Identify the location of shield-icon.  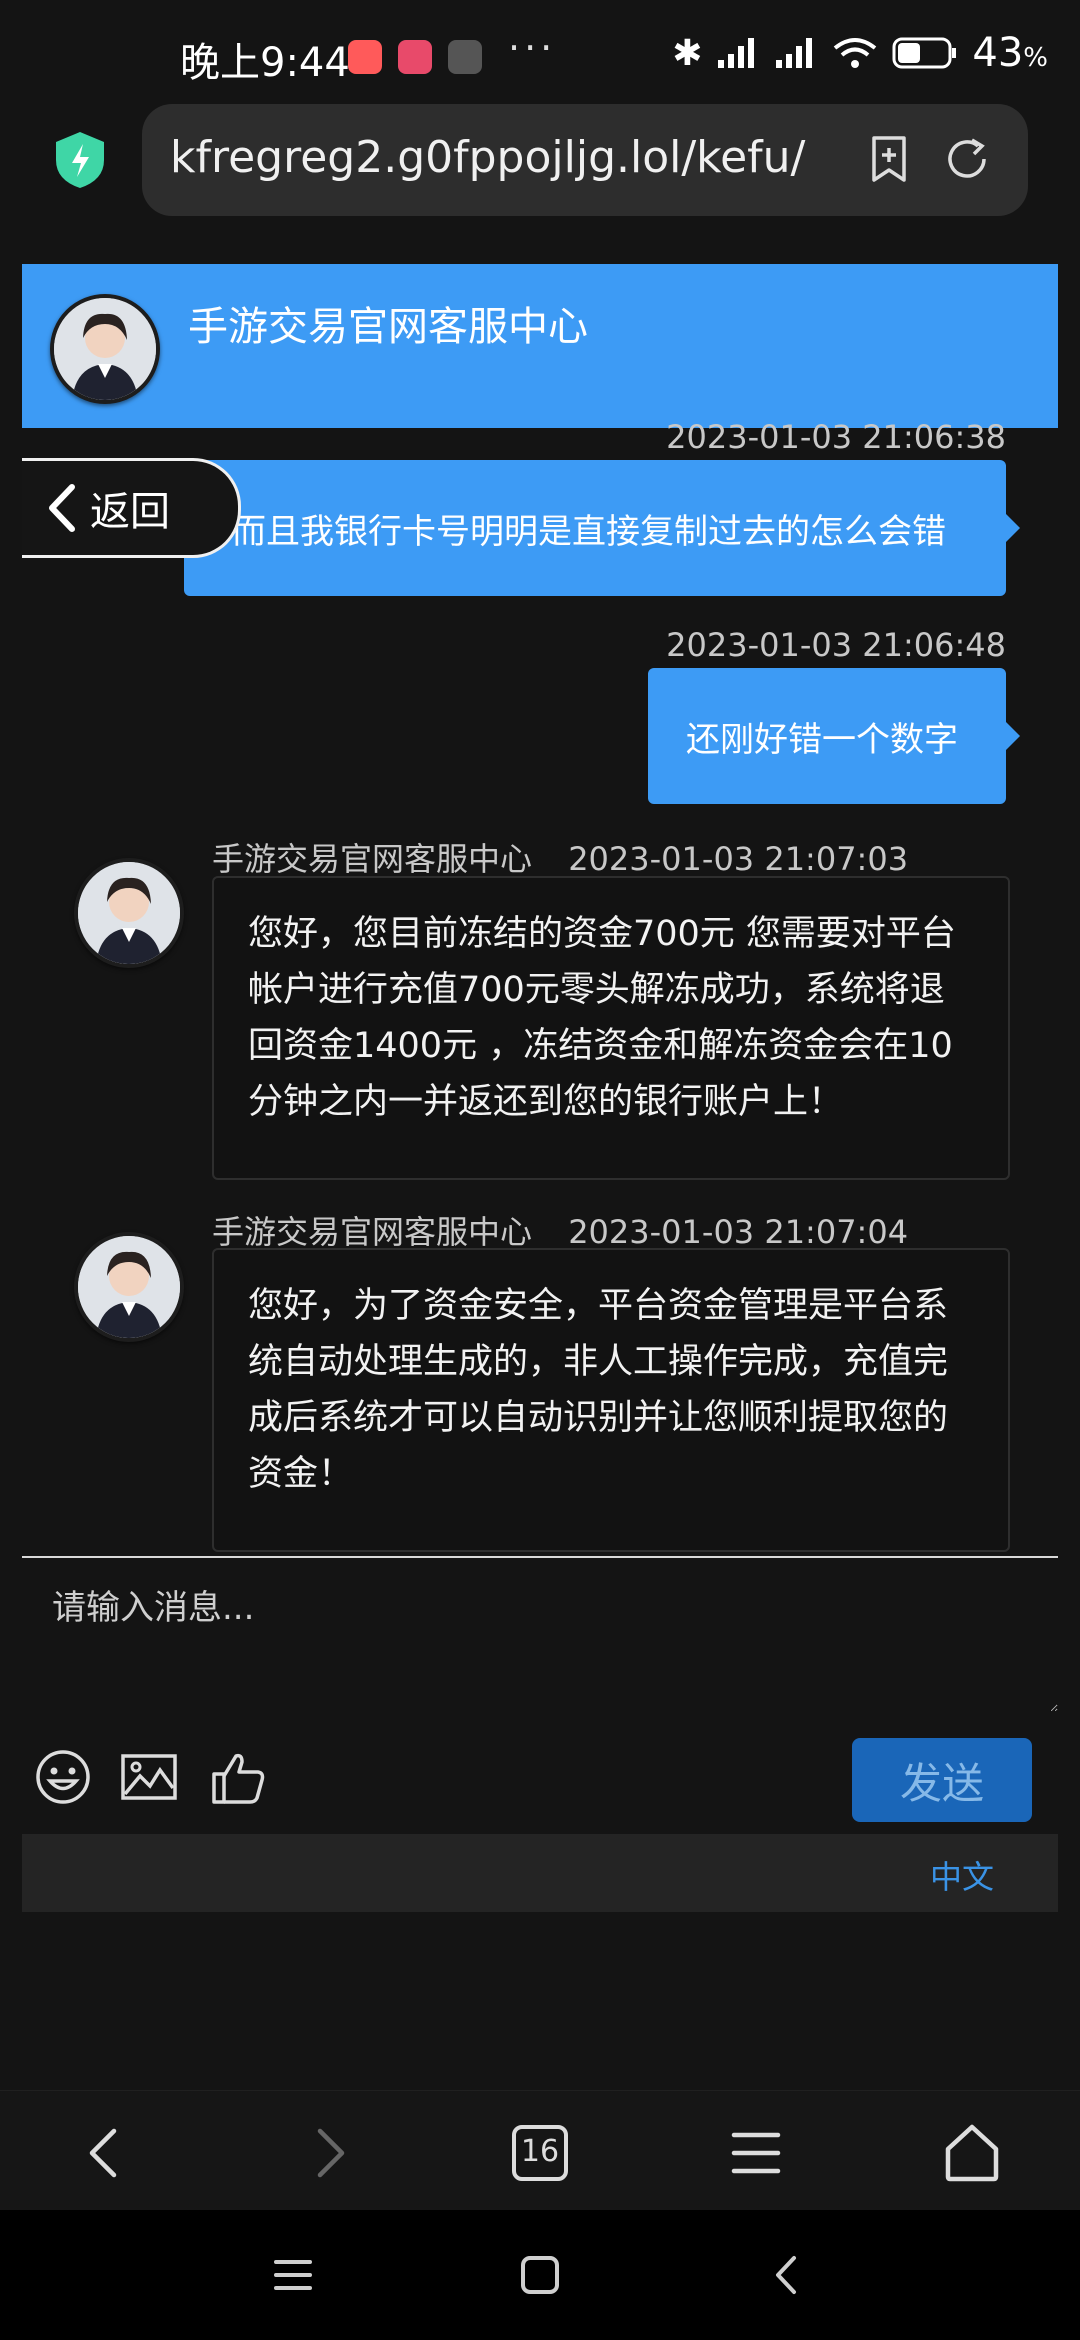
(80, 160).